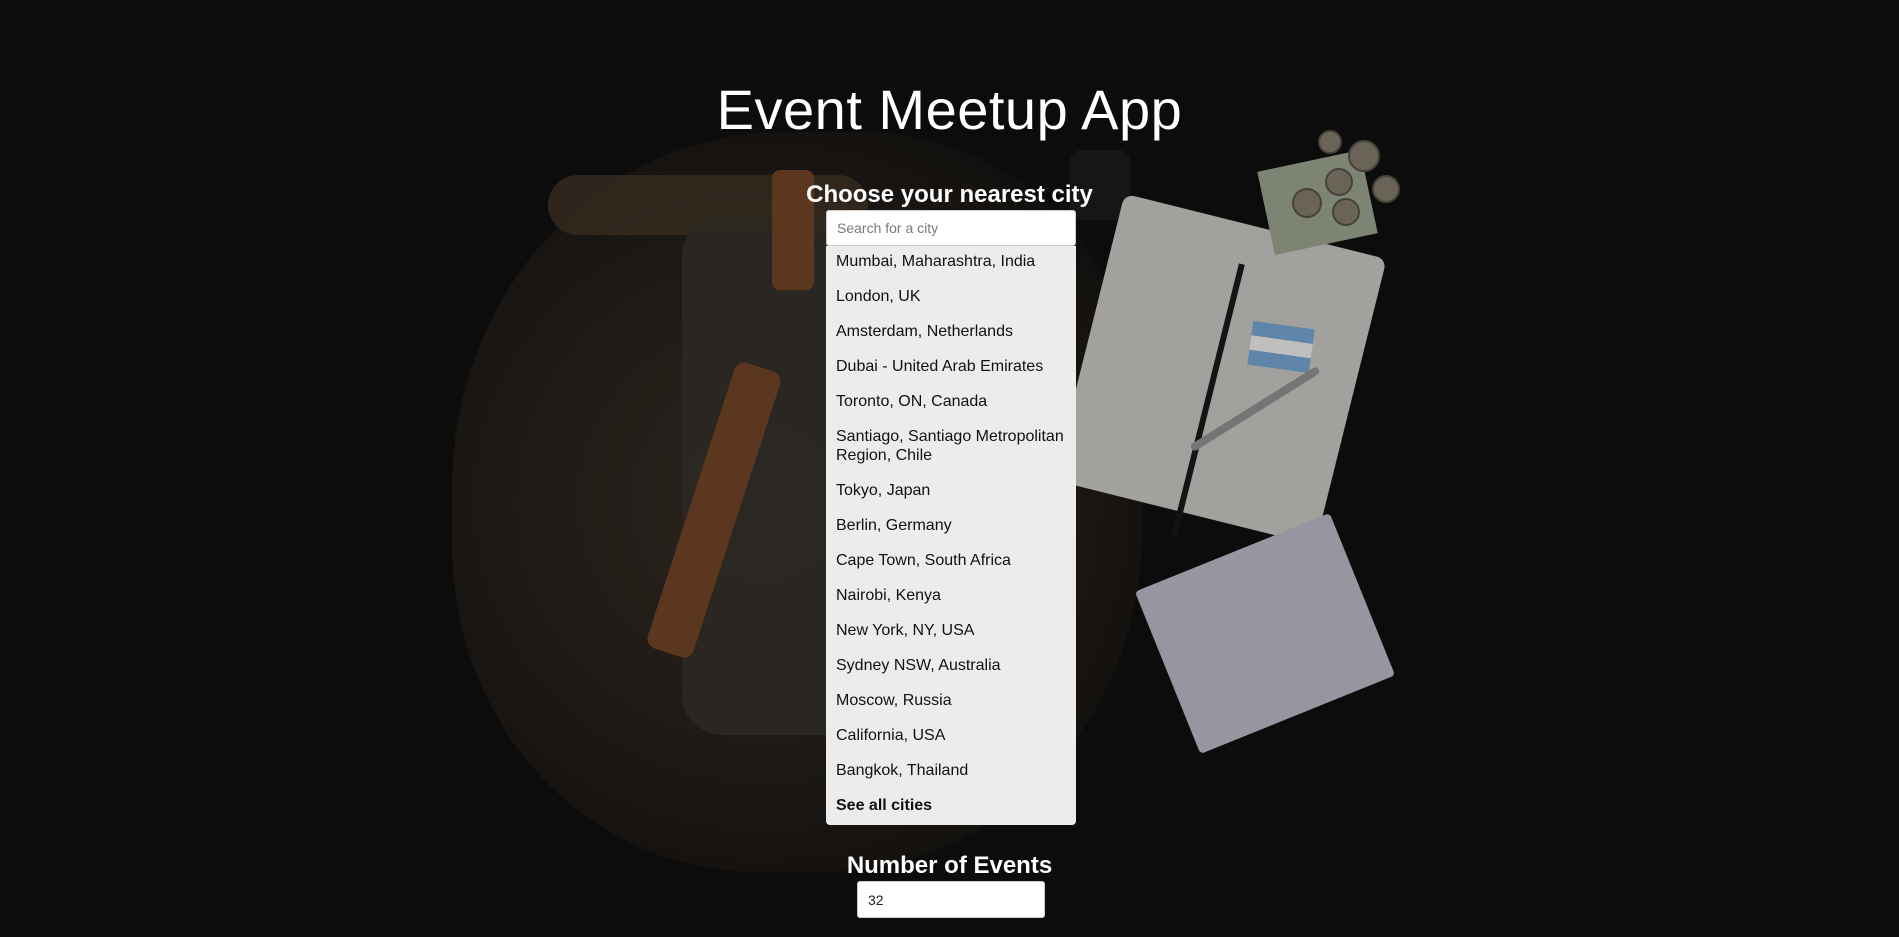 This screenshot has height=937, width=1899. Describe the element at coordinates (951, 702) in the screenshot. I see `city-suggestion-item: Moscow, Russia` at that location.